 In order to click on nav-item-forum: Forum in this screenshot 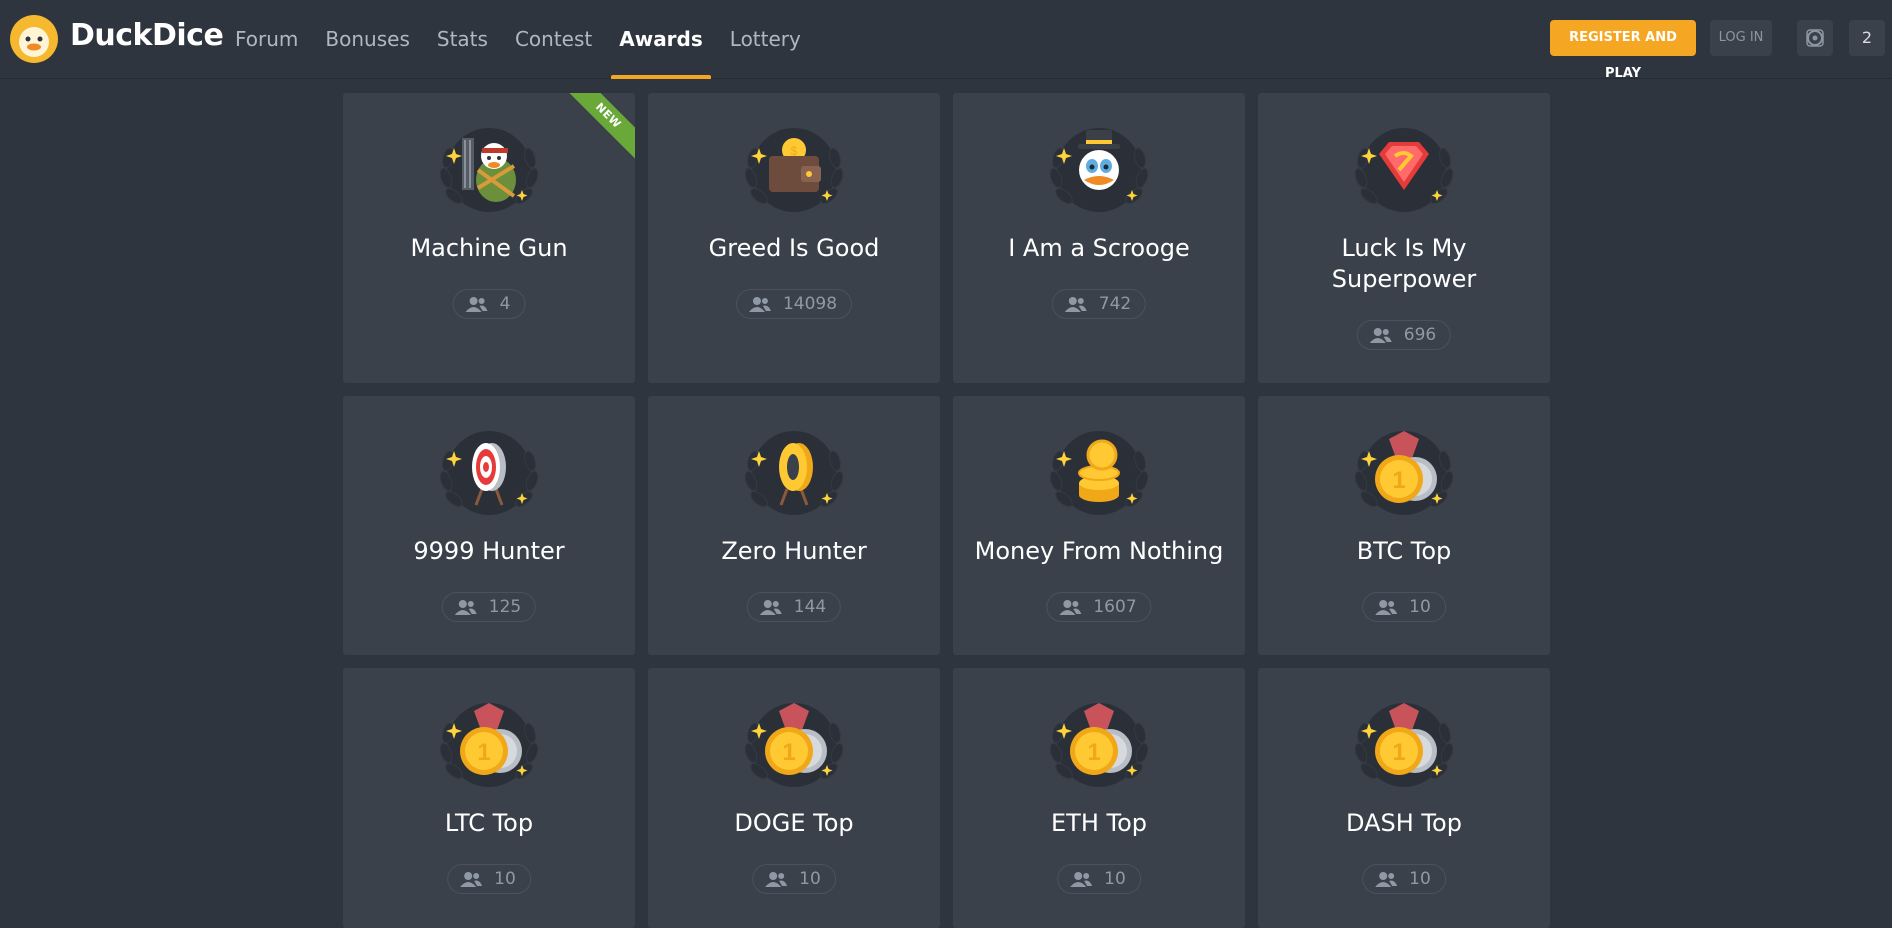, I will do `click(266, 39)`.